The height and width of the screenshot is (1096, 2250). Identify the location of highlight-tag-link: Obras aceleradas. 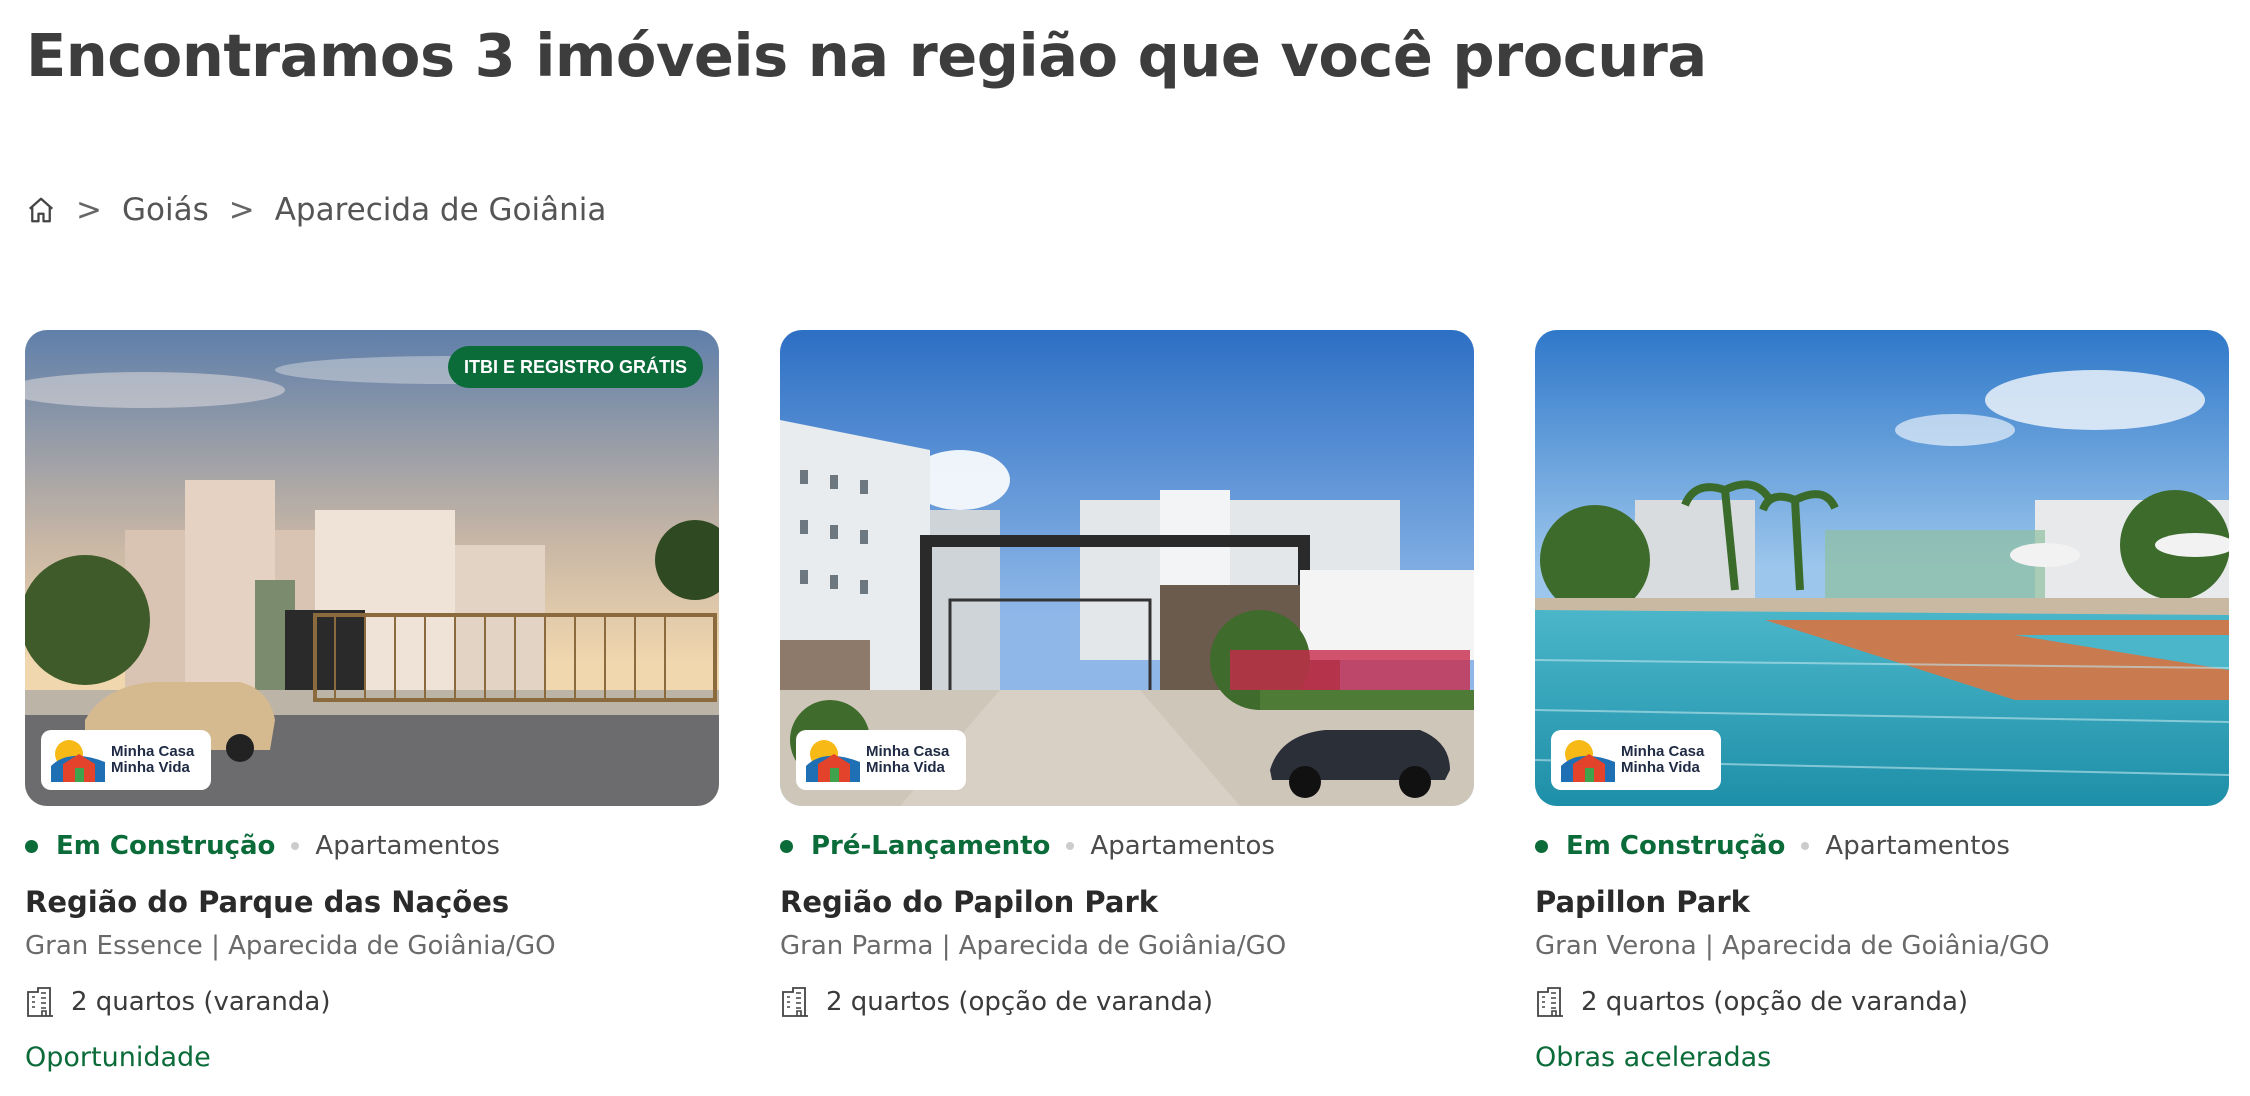
(1882, 1058).